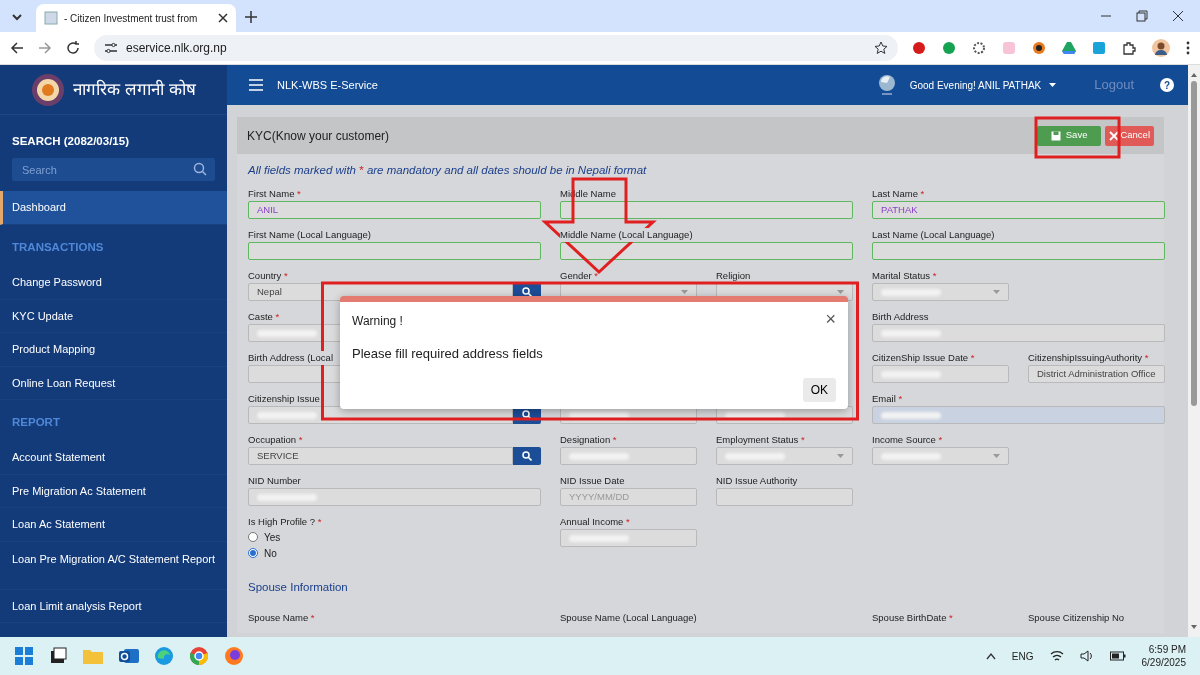 The image size is (1200, 675). What do you see at coordinates (923, 358) in the screenshot?
I see `field-label: CitizenShip Issue Date *` at bounding box center [923, 358].